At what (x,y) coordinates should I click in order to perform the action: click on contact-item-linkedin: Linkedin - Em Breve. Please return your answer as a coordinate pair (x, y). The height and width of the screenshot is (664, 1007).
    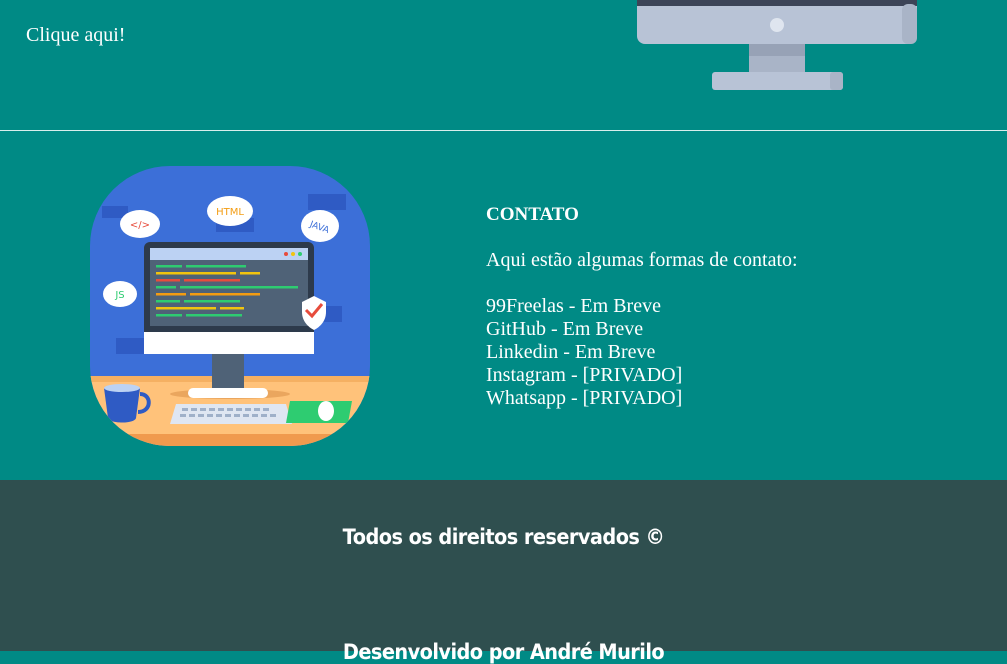
    Looking at the image, I should click on (571, 352).